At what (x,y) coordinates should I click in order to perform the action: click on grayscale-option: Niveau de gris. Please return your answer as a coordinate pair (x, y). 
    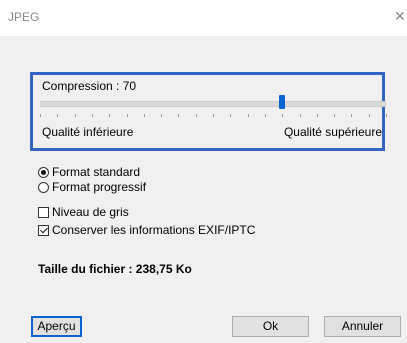
    Looking at the image, I should click on (83, 212).